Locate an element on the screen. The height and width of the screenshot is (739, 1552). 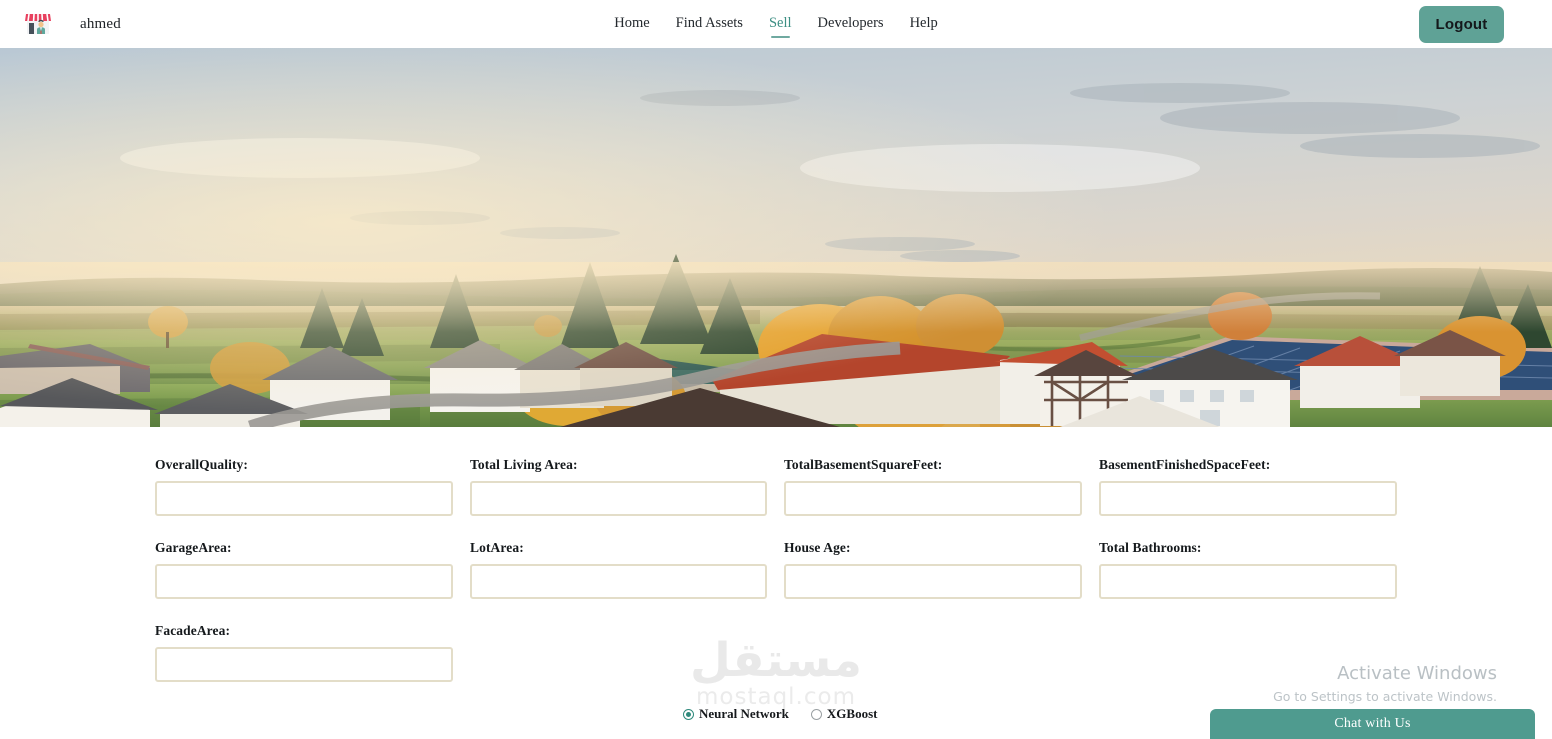
field-total-basement-square-feet: TotalBasementSquareFeet: is located at coordinates (933, 486).